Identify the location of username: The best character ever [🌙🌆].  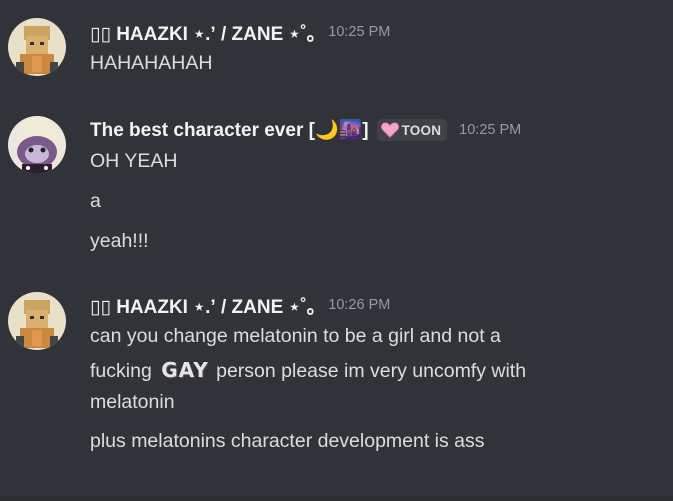
(229, 130).